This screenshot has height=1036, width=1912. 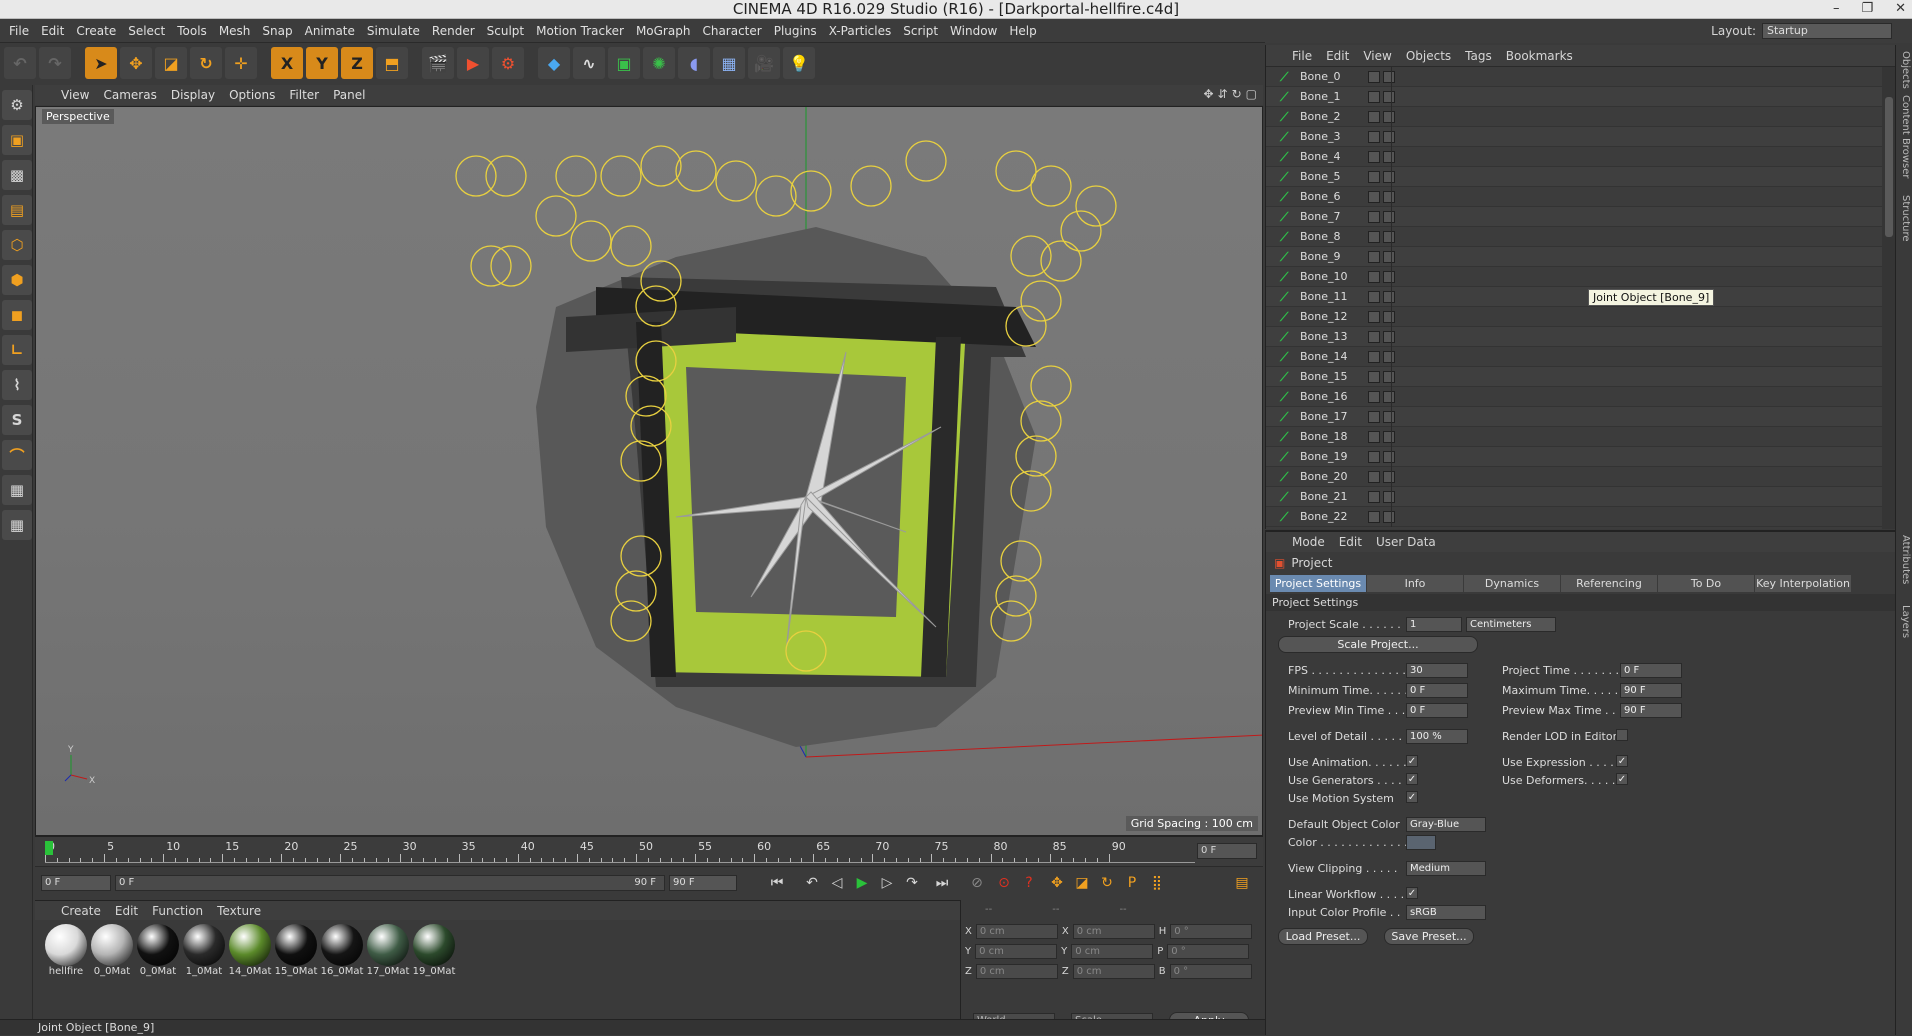 I want to click on viewport-menu-view: View, so click(x=75, y=95).